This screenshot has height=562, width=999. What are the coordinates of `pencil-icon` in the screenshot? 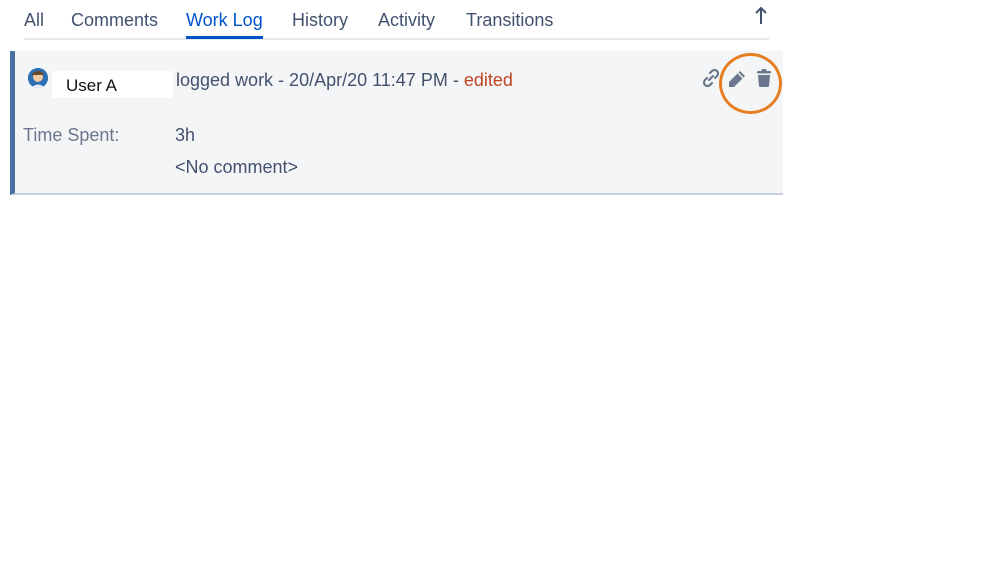 It's located at (737, 79).